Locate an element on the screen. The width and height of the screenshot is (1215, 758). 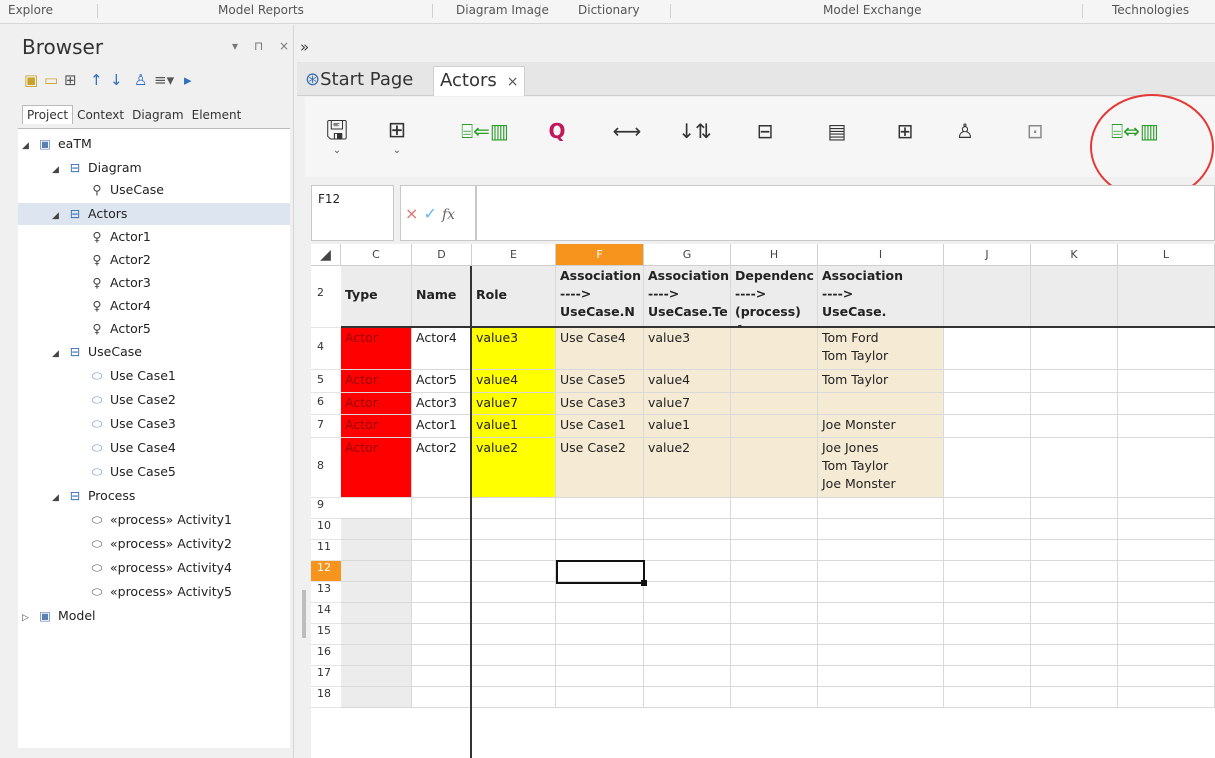
ribbon-group-dictionary: Dictionary is located at coordinates (609, 10).